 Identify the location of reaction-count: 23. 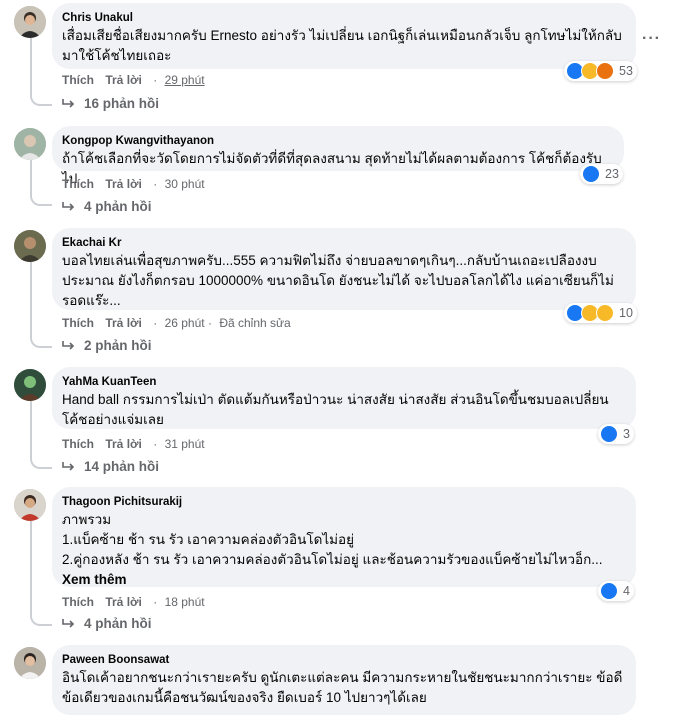
(612, 174).